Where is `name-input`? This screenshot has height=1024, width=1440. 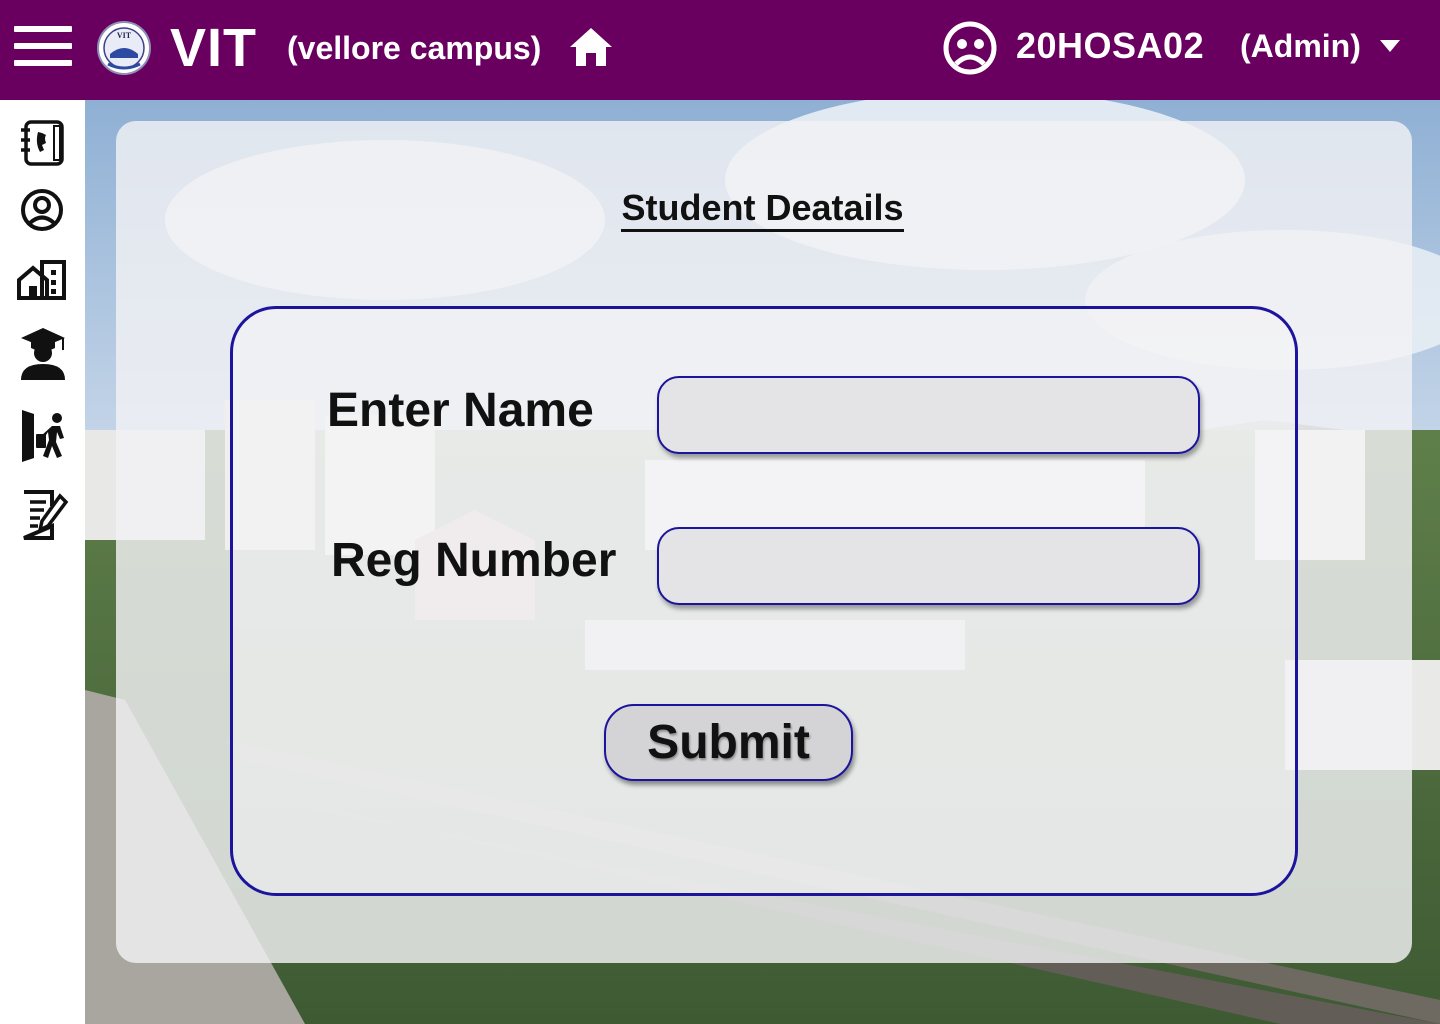
name-input is located at coordinates (928, 415).